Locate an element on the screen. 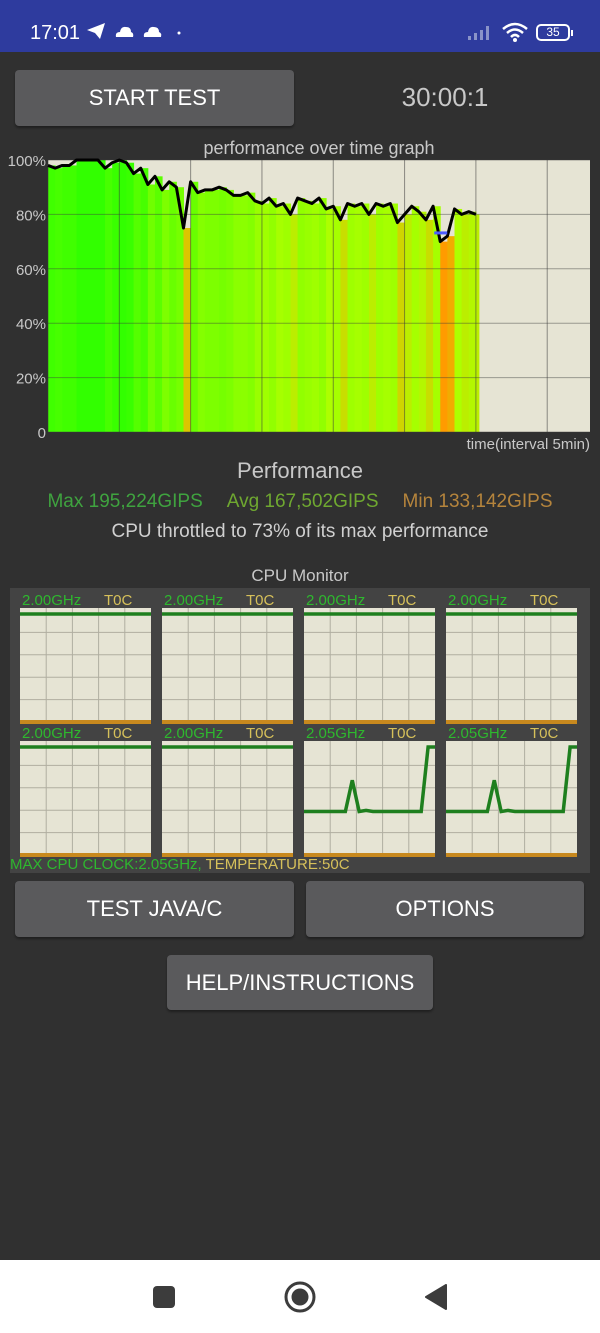  status-time: 17:01 is located at coordinates (55, 33).